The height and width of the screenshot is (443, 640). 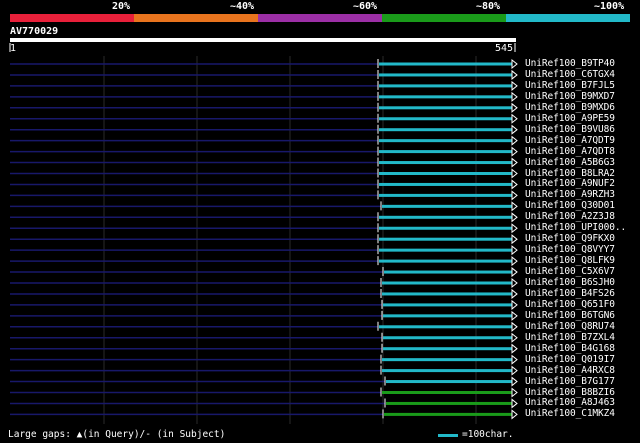 What do you see at coordinates (570, 129) in the screenshot?
I see `hit-label: UniRef100_B9VU86` at bounding box center [570, 129].